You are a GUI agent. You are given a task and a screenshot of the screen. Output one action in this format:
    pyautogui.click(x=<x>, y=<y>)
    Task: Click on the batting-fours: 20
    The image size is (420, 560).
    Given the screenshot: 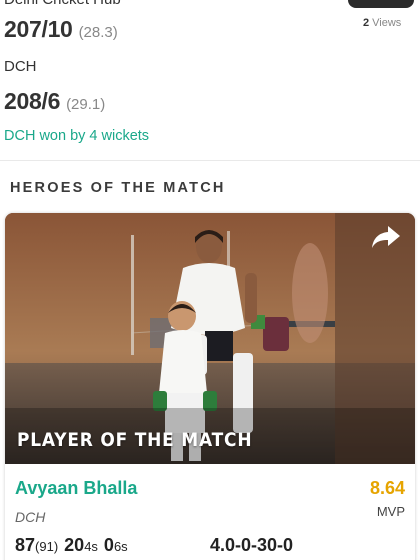 What is the action you would take?
    pyautogui.click(x=74, y=545)
    